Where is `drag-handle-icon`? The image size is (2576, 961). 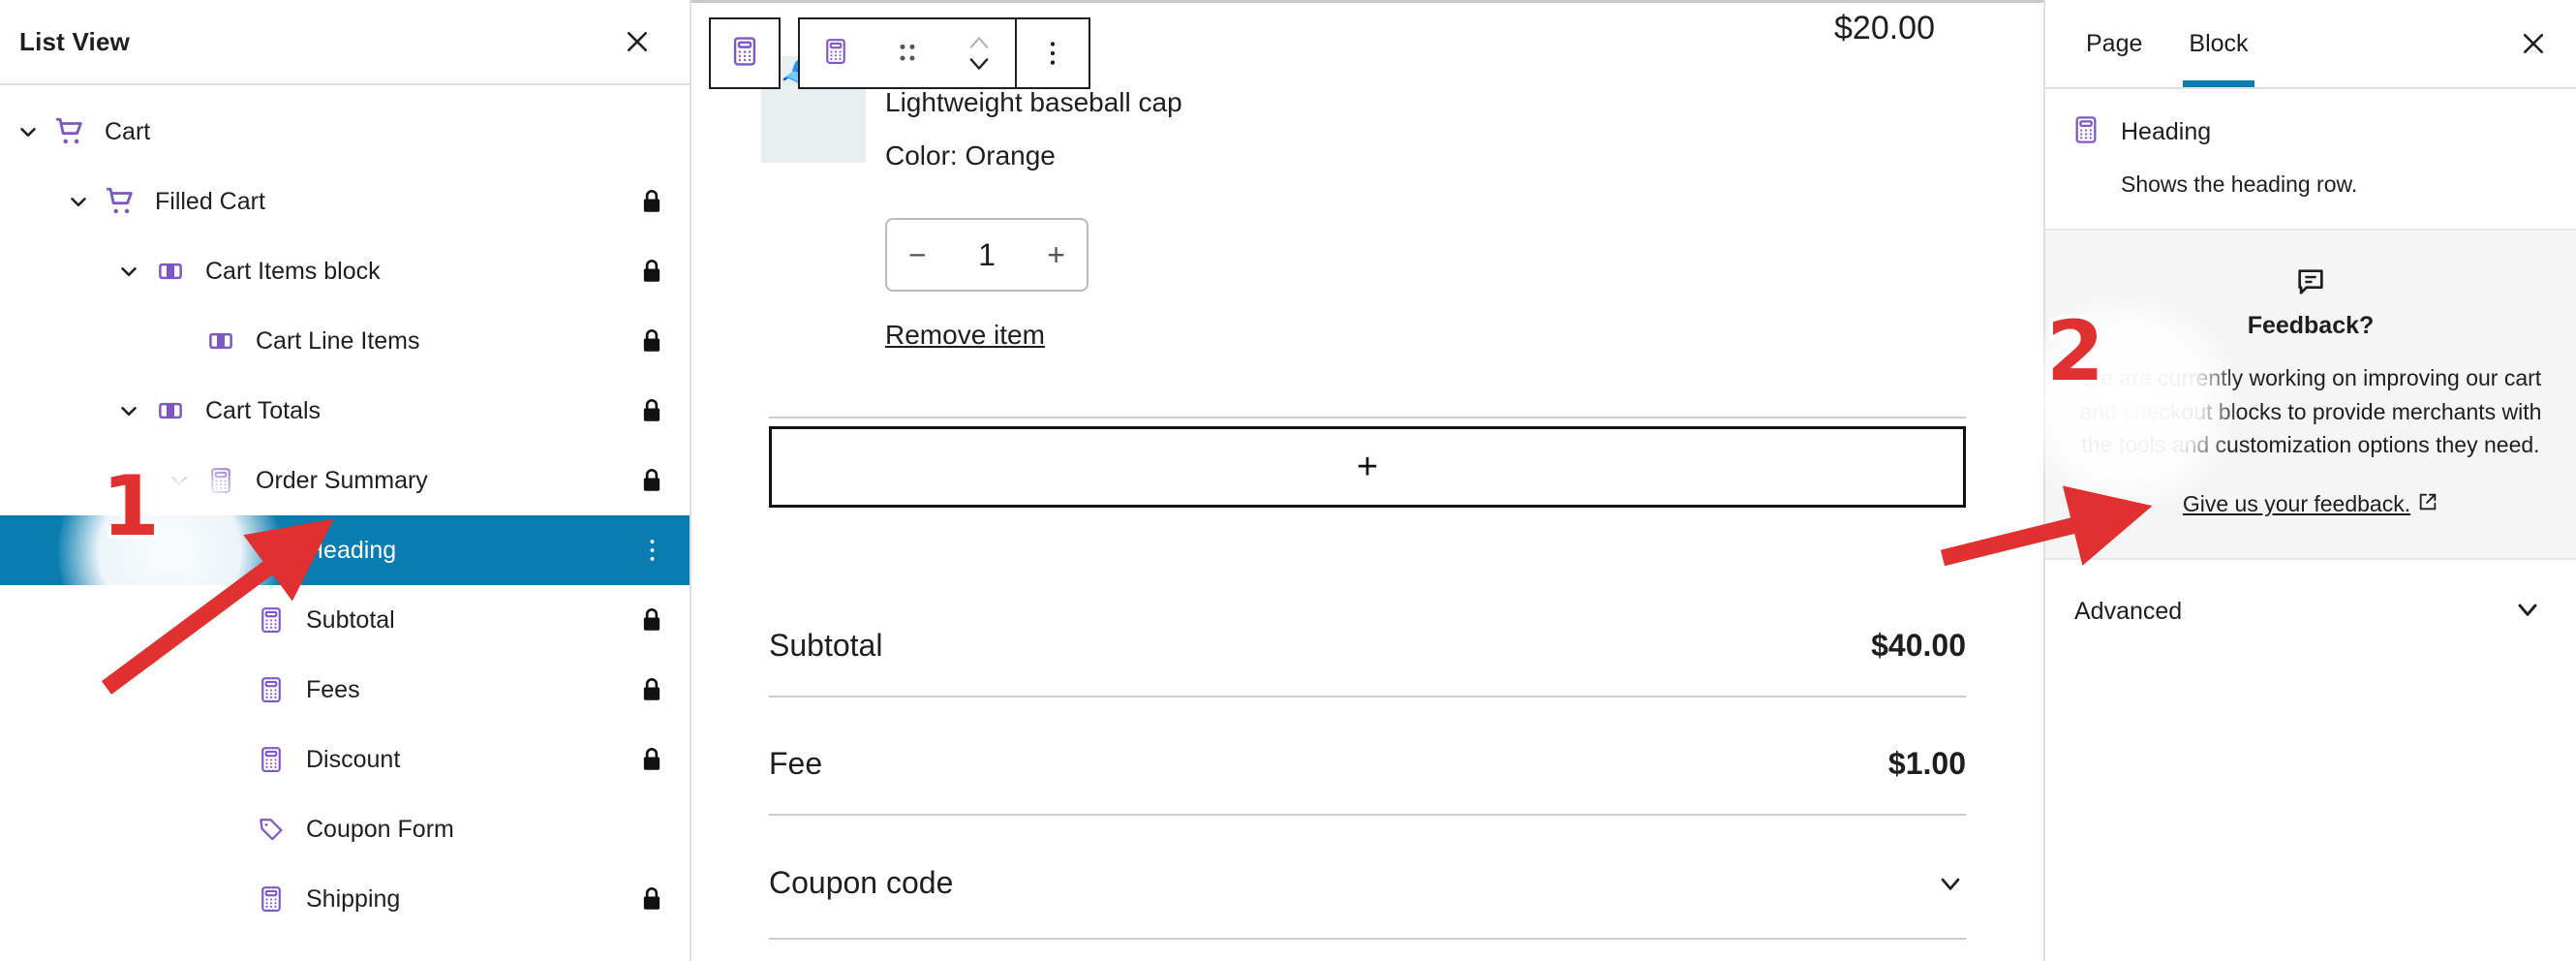
drag-handle-icon is located at coordinates (907, 53).